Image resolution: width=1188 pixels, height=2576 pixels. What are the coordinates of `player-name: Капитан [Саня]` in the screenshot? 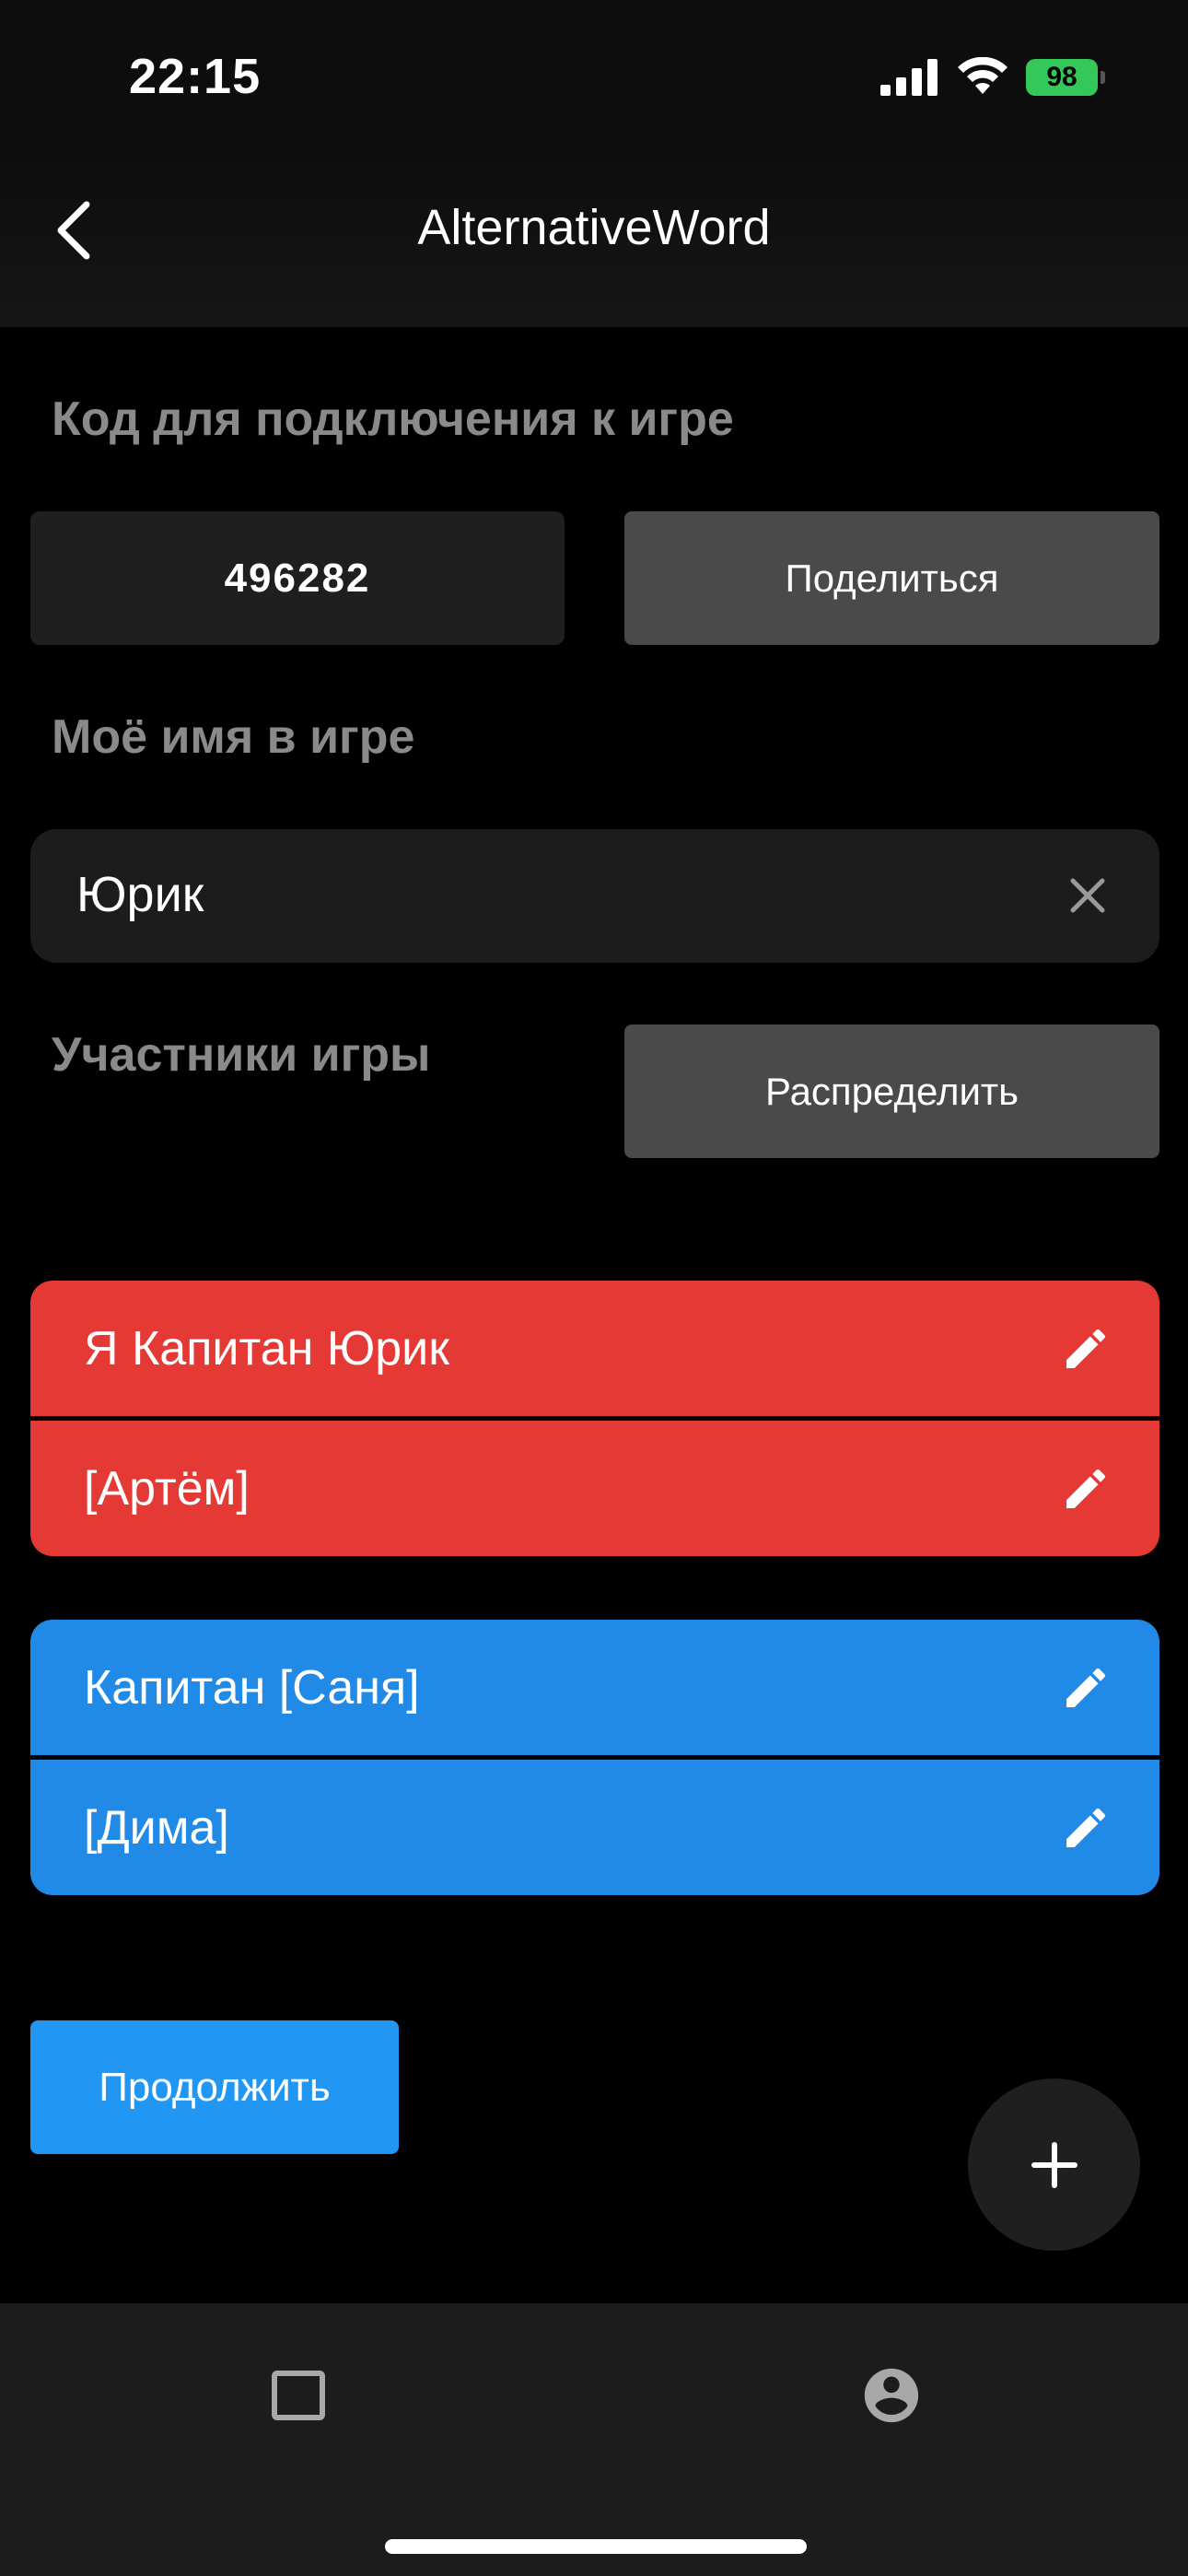 It's located at (252, 1687).